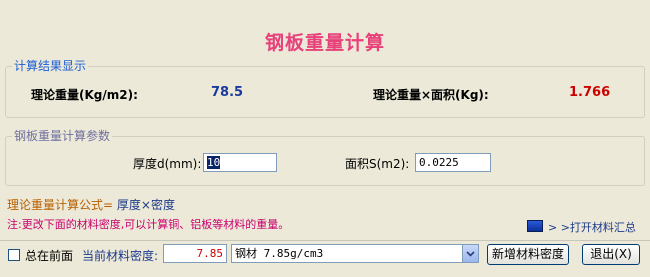 This screenshot has height=277, width=650. I want to click on formula-label: 理论重量计算公式=, so click(60, 205).